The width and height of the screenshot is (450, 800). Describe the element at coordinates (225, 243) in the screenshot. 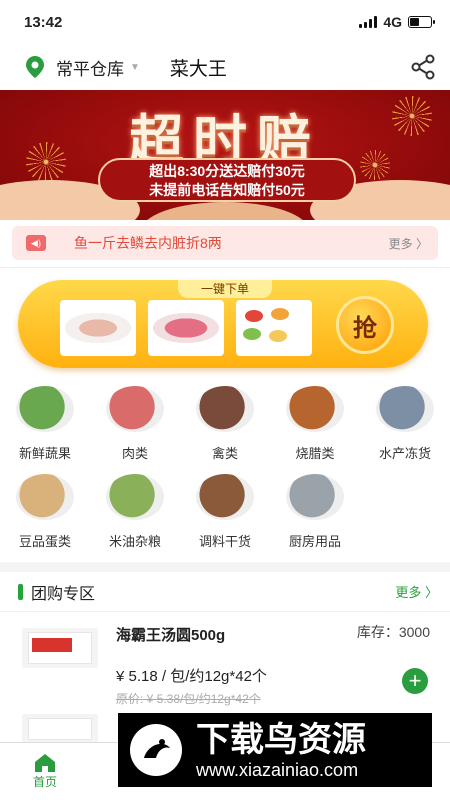

I see `notice-bar: ◀) 鱼一斤去鳞去内脏折8两 更多 〉` at that location.